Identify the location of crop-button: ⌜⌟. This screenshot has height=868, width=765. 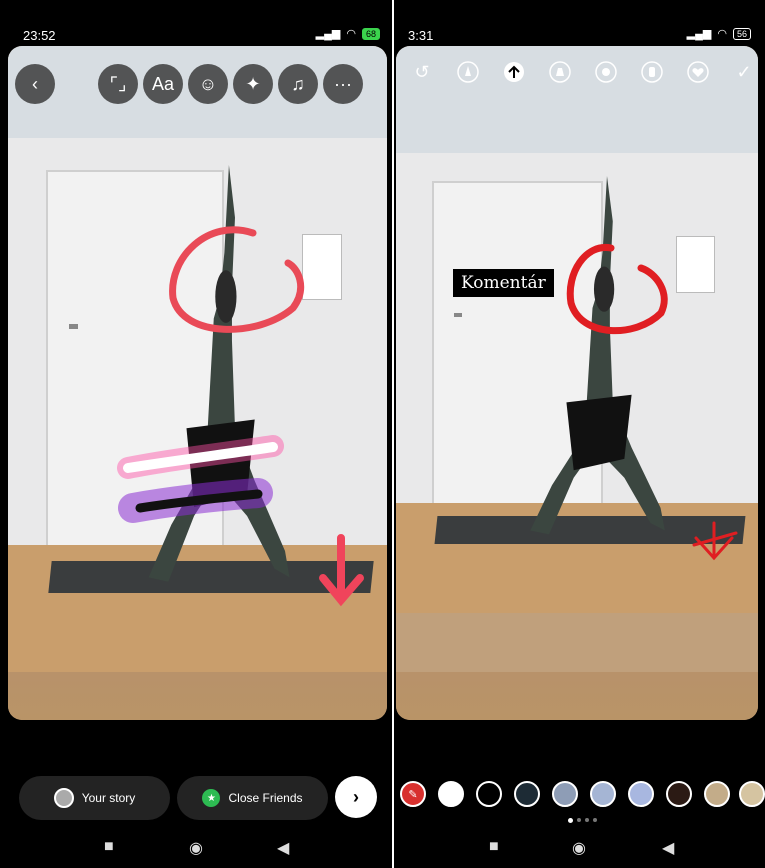
(118, 84).